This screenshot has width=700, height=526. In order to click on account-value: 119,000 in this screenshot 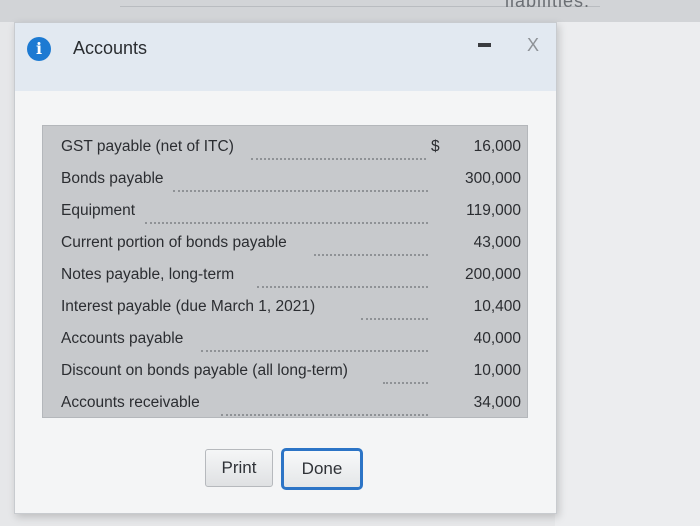, I will do `click(493, 210)`.